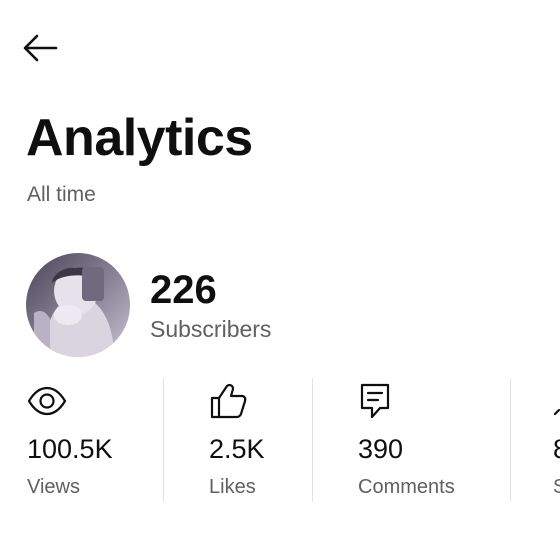 This screenshot has width=560, height=560. I want to click on likes-value: 2.5K, so click(237, 449).